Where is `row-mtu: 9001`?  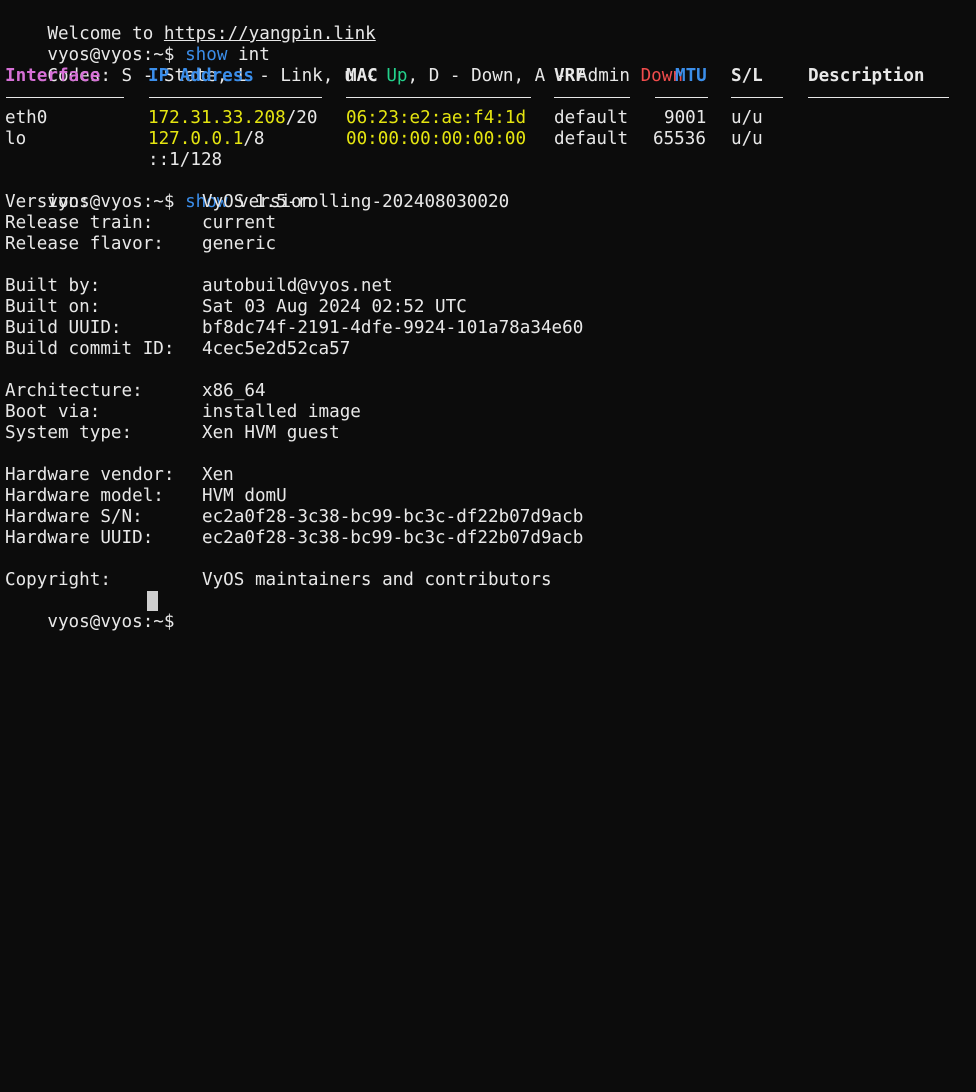 row-mtu: 9001 is located at coordinates (685, 118).